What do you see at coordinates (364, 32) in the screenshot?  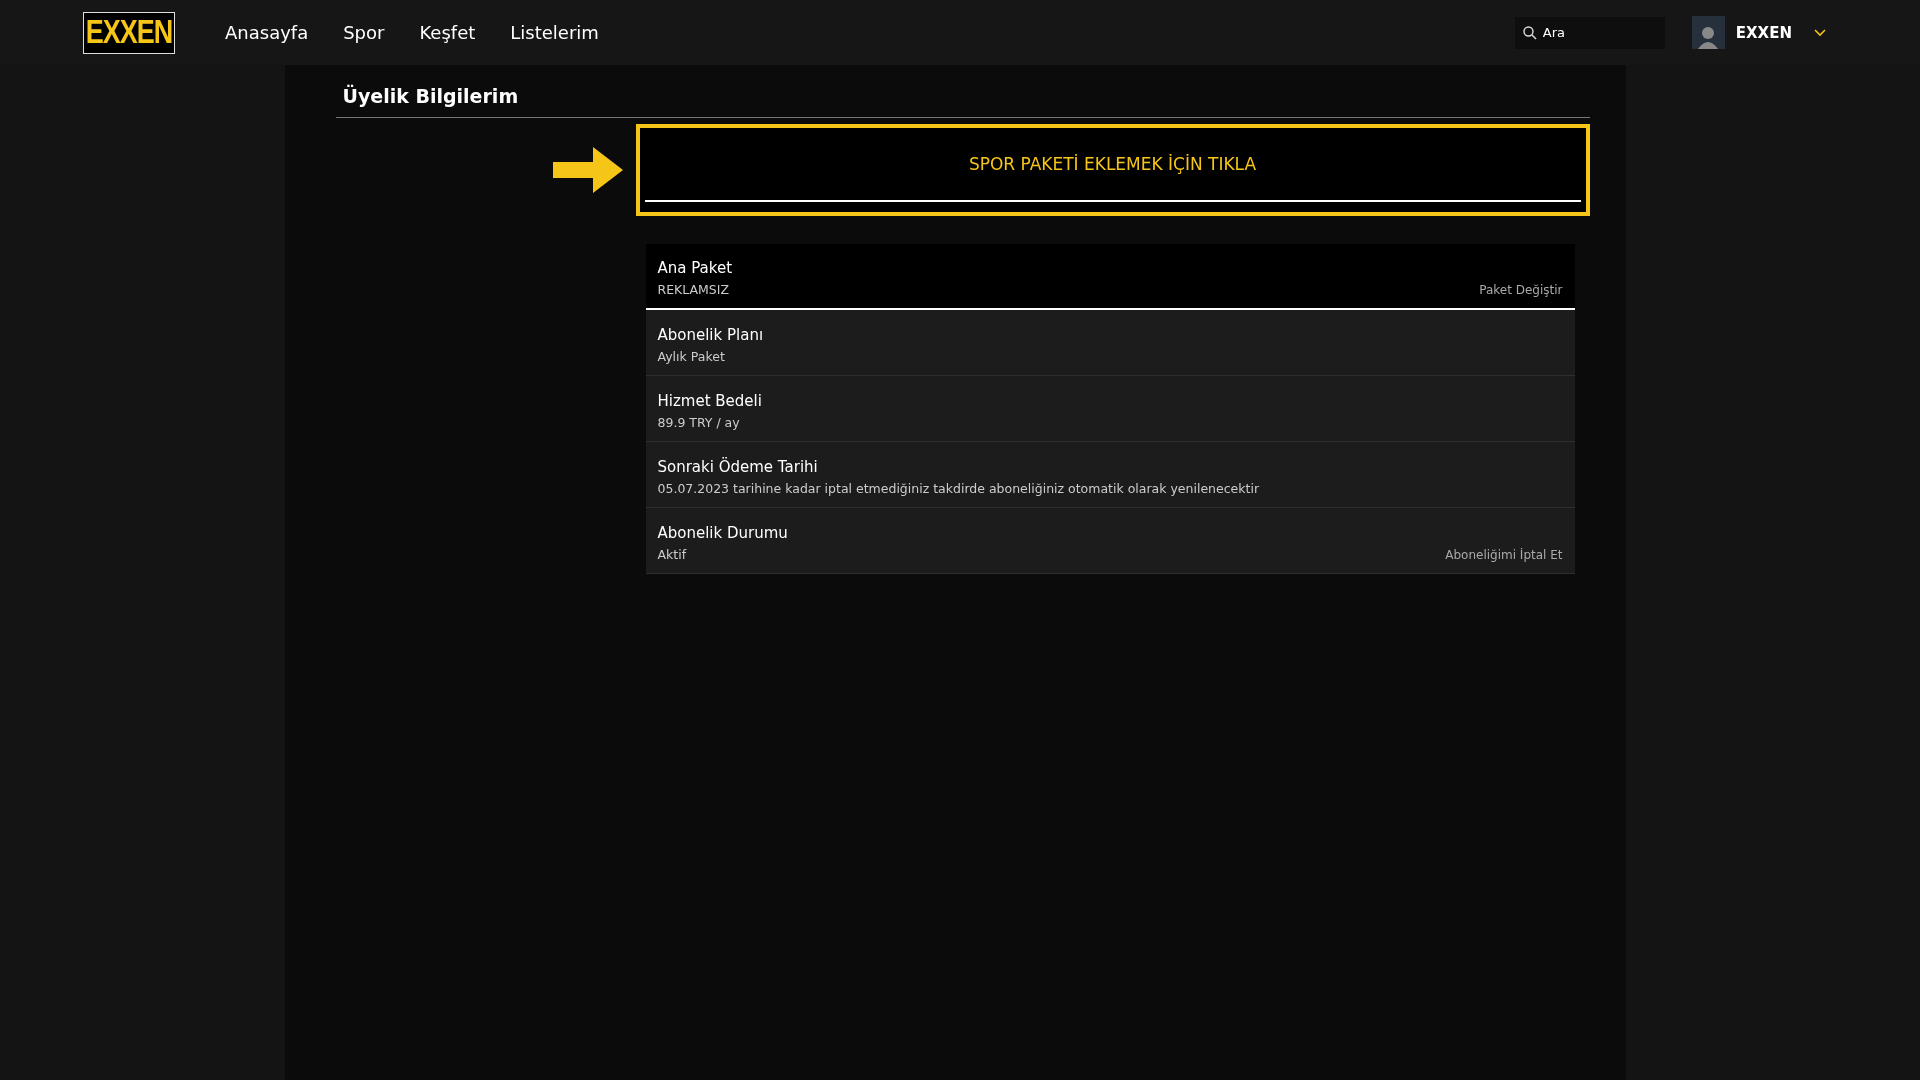 I see `nav-link: Spor` at bounding box center [364, 32].